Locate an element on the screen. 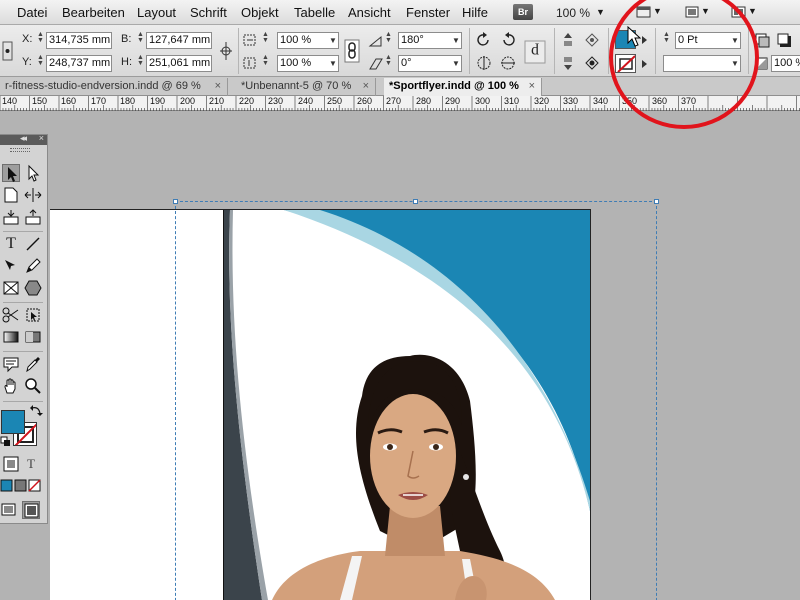  tab-sportflyer: *Sportflyer.indd @ 100 % × is located at coordinates (463, 87).